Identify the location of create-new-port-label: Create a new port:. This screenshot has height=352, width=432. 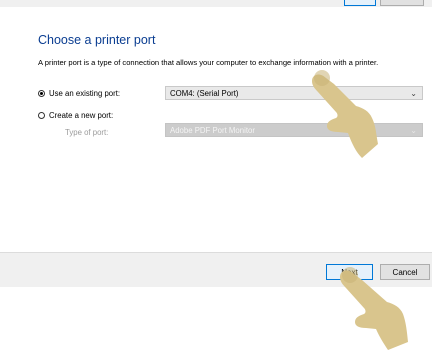
(81, 115).